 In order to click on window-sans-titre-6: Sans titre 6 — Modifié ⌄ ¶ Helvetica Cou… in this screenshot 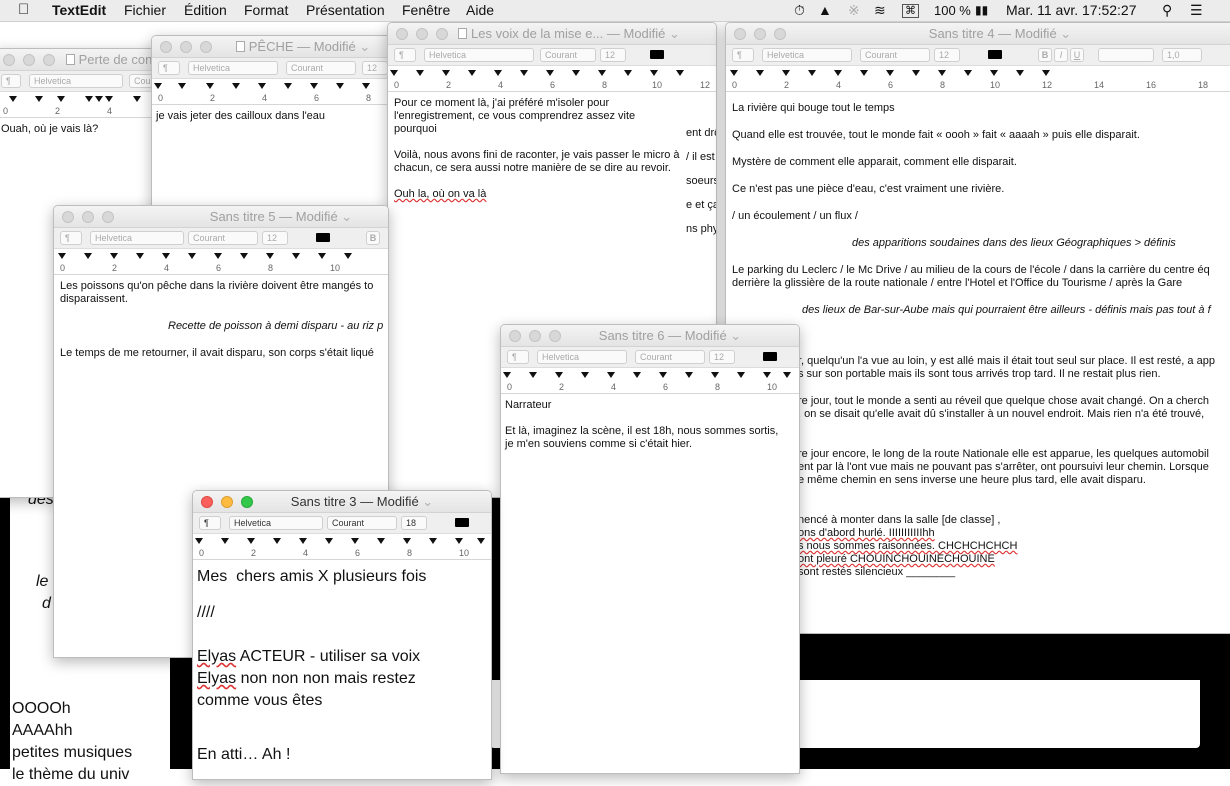, I will do `click(650, 549)`.